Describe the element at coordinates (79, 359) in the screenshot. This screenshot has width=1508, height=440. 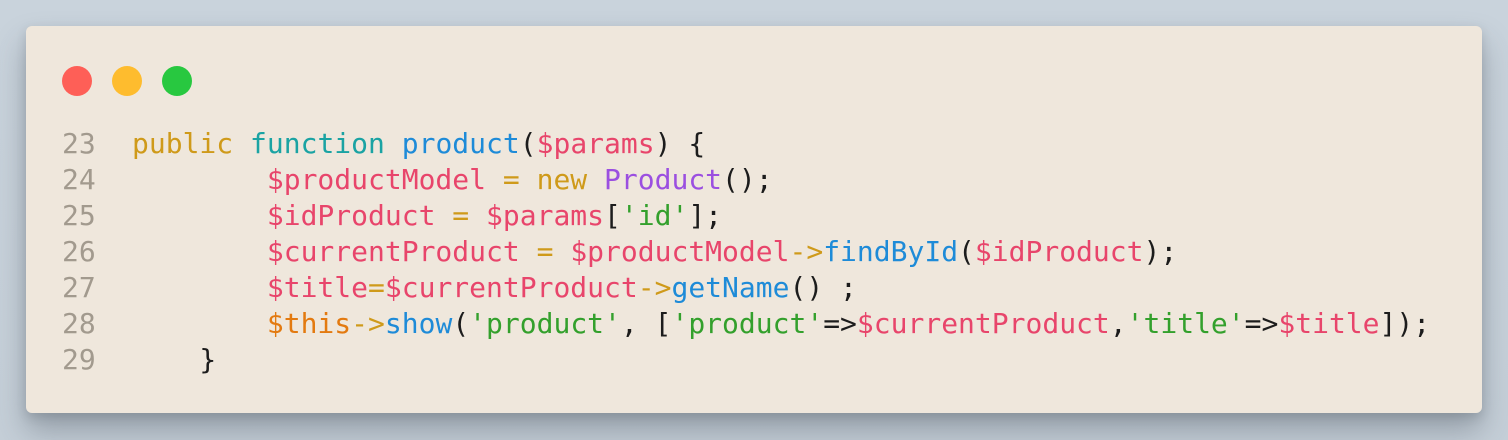
I see `line-number: 29` at that location.